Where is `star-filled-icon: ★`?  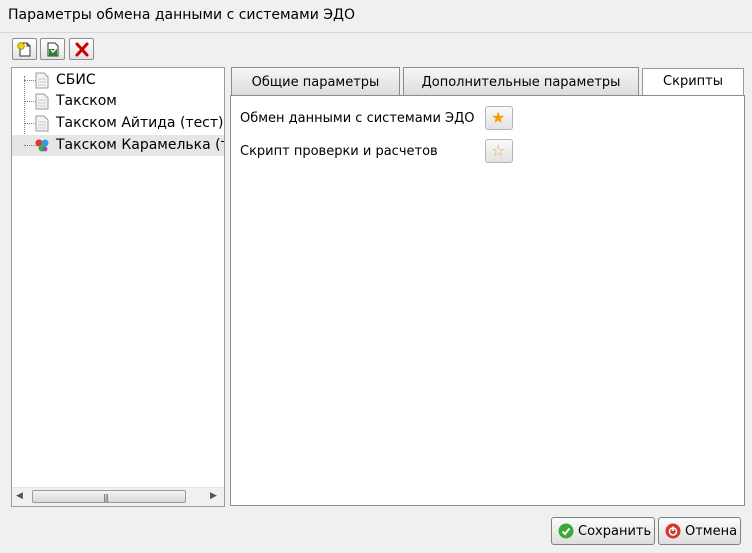
star-filled-icon: ★ is located at coordinates (498, 117).